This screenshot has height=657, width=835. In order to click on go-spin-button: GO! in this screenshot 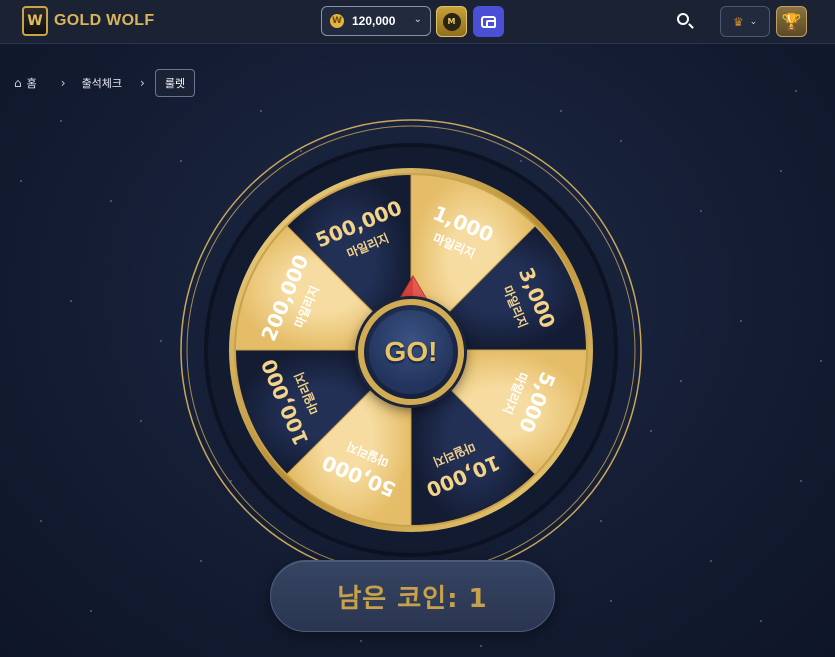, I will do `click(411, 352)`.